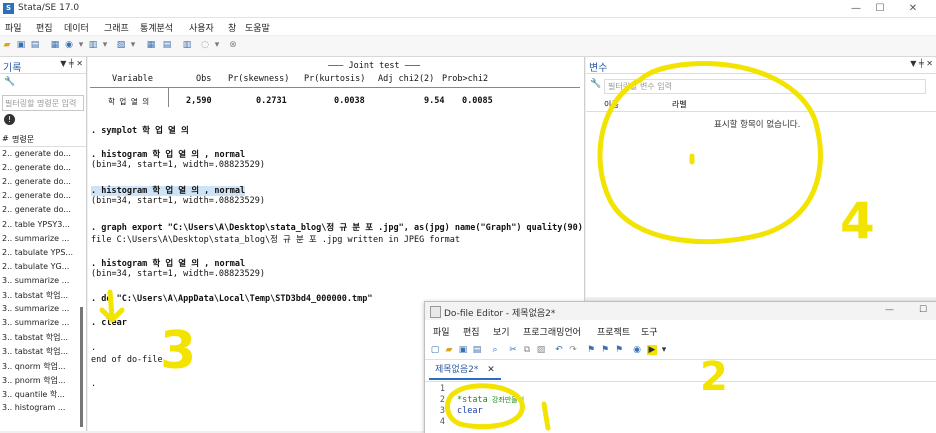 The height and width of the screenshot is (433, 936). Describe the element at coordinates (43, 103) in the screenshot. I see `history-filter-input: 필터링할 명령문 입력` at that location.